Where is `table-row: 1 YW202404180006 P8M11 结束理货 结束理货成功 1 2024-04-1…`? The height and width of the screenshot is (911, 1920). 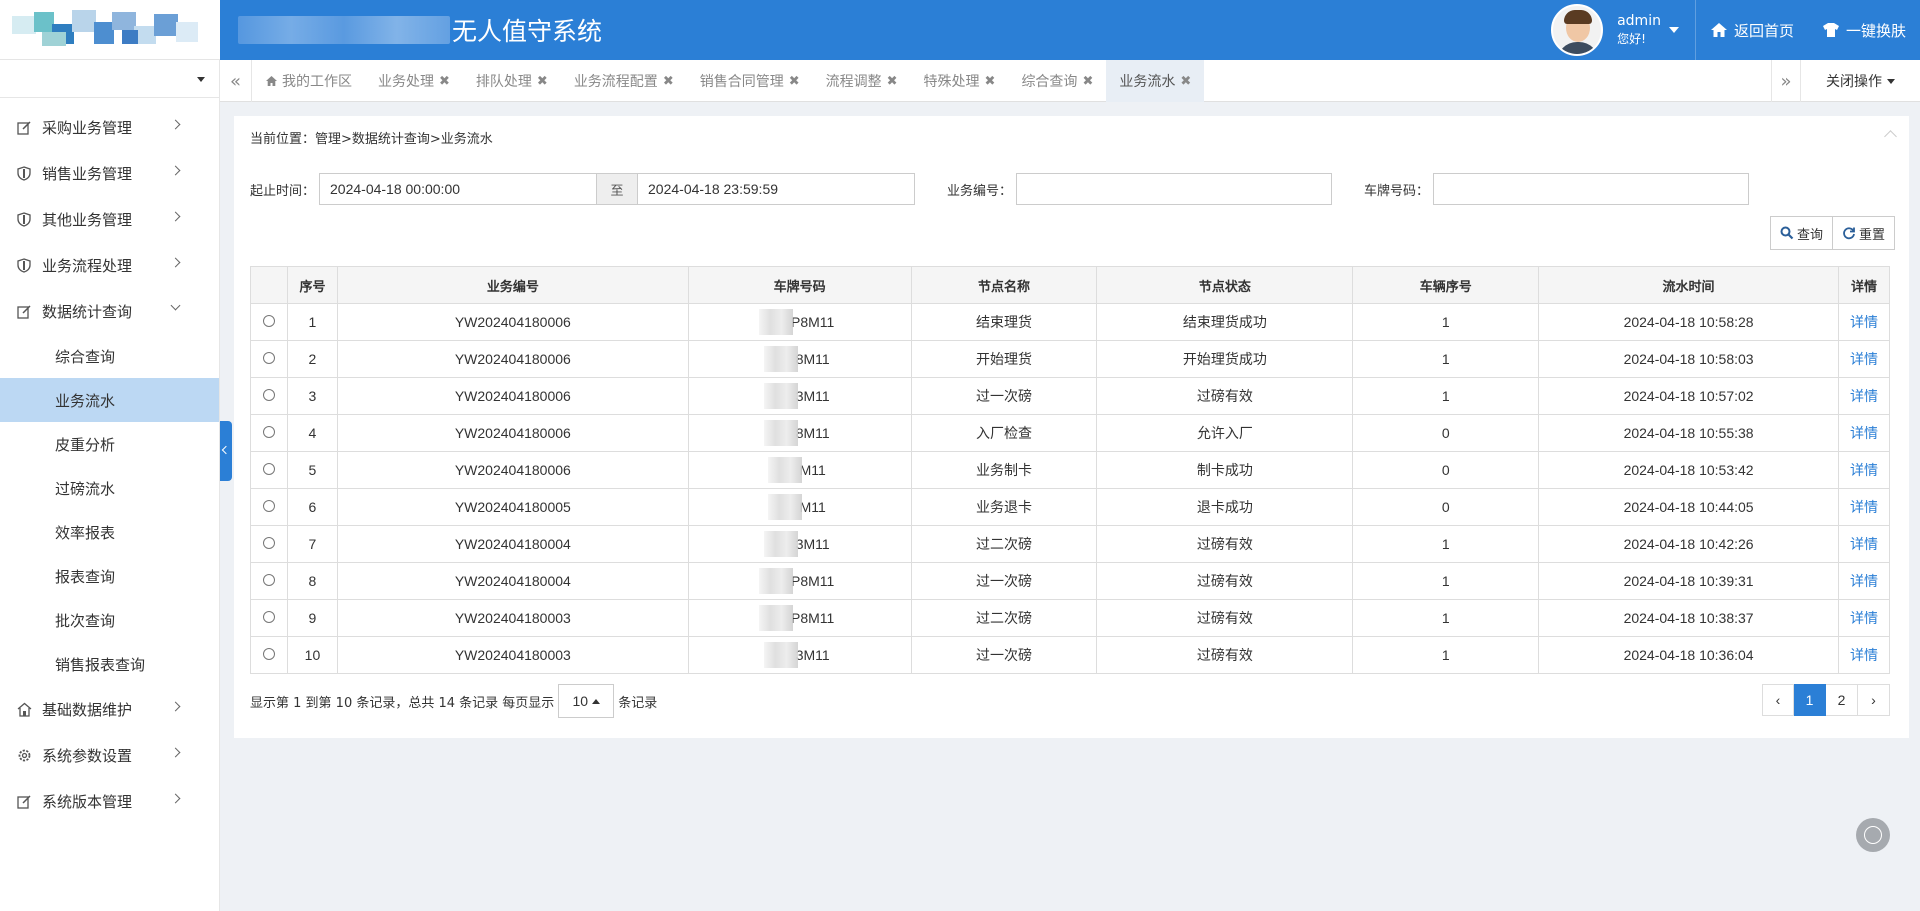
table-row: 1 YW202404180006 P8M11 结束理货 结束理货成功 1 2024-04-1… is located at coordinates (1070, 322).